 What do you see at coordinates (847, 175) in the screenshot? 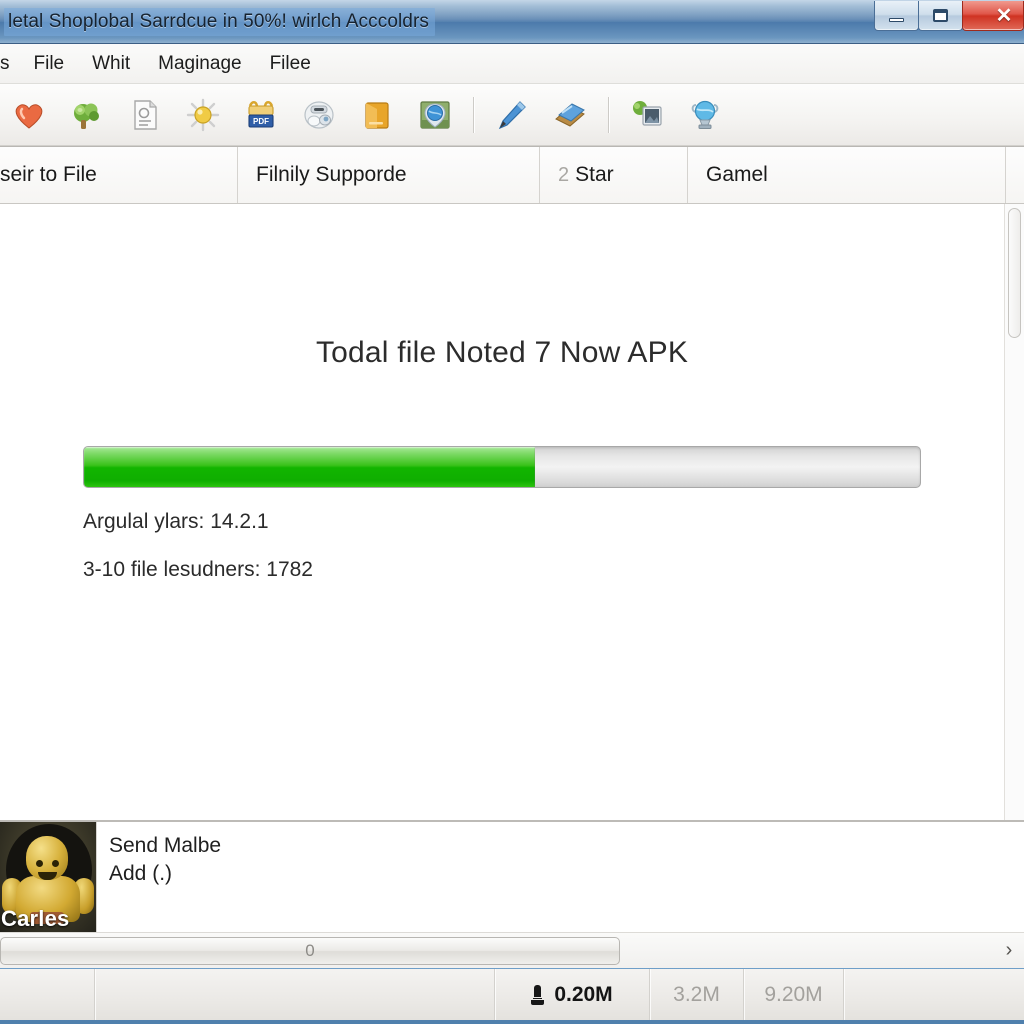
I see `tab-gamel: Gamel` at bounding box center [847, 175].